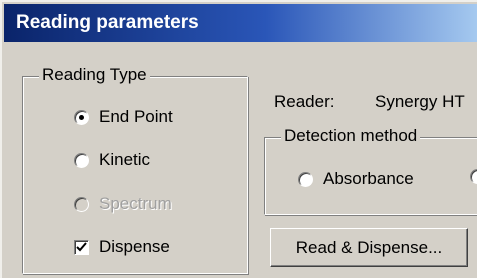 This screenshot has height=278, width=477. I want to click on radio-kinetic: Kinetic, so click(112, 160).